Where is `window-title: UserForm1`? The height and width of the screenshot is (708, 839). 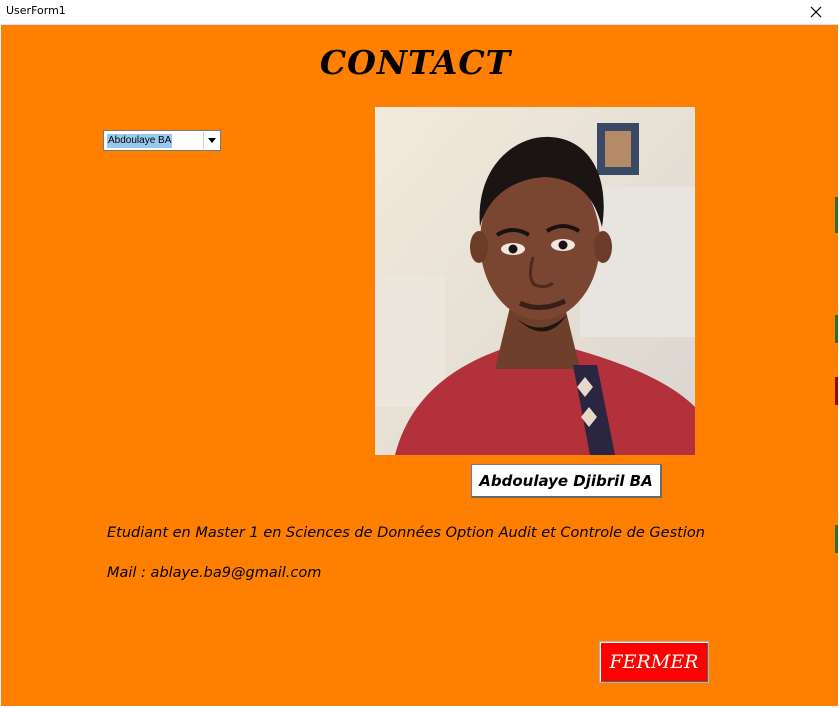
window-title: UserForm1 is located at coordinates (36, 10).